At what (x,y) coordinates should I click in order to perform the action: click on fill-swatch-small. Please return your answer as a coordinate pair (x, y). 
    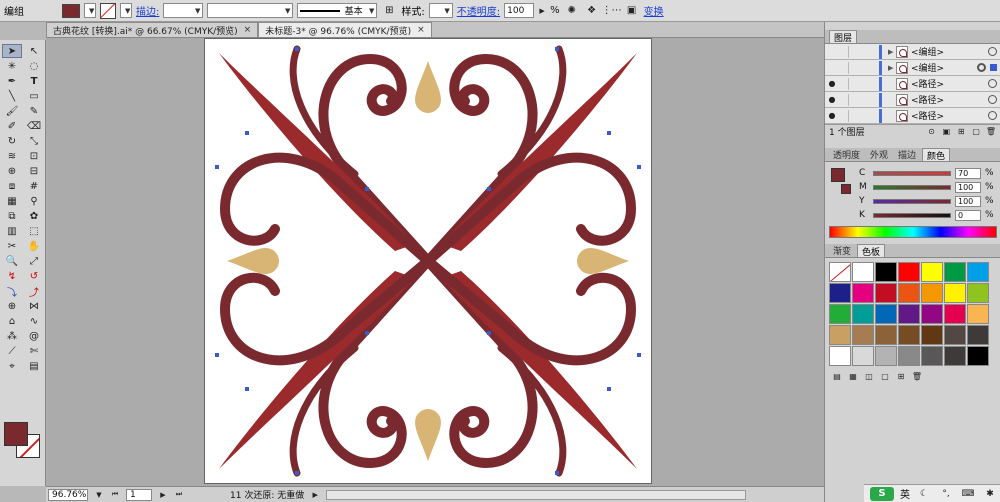
    Looking at the image, I should click on (838, 175).